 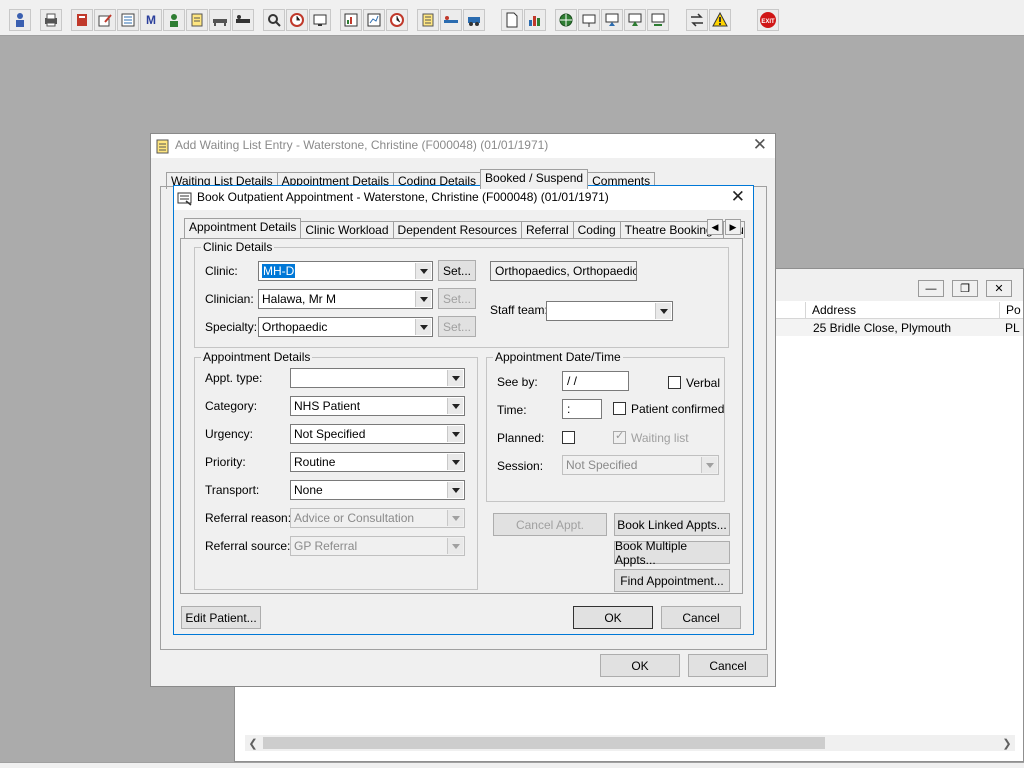 What do you see at coordinates (568, 437) in the screenshot?
I see `planned-checkbox` at bounding box center [568, 437].